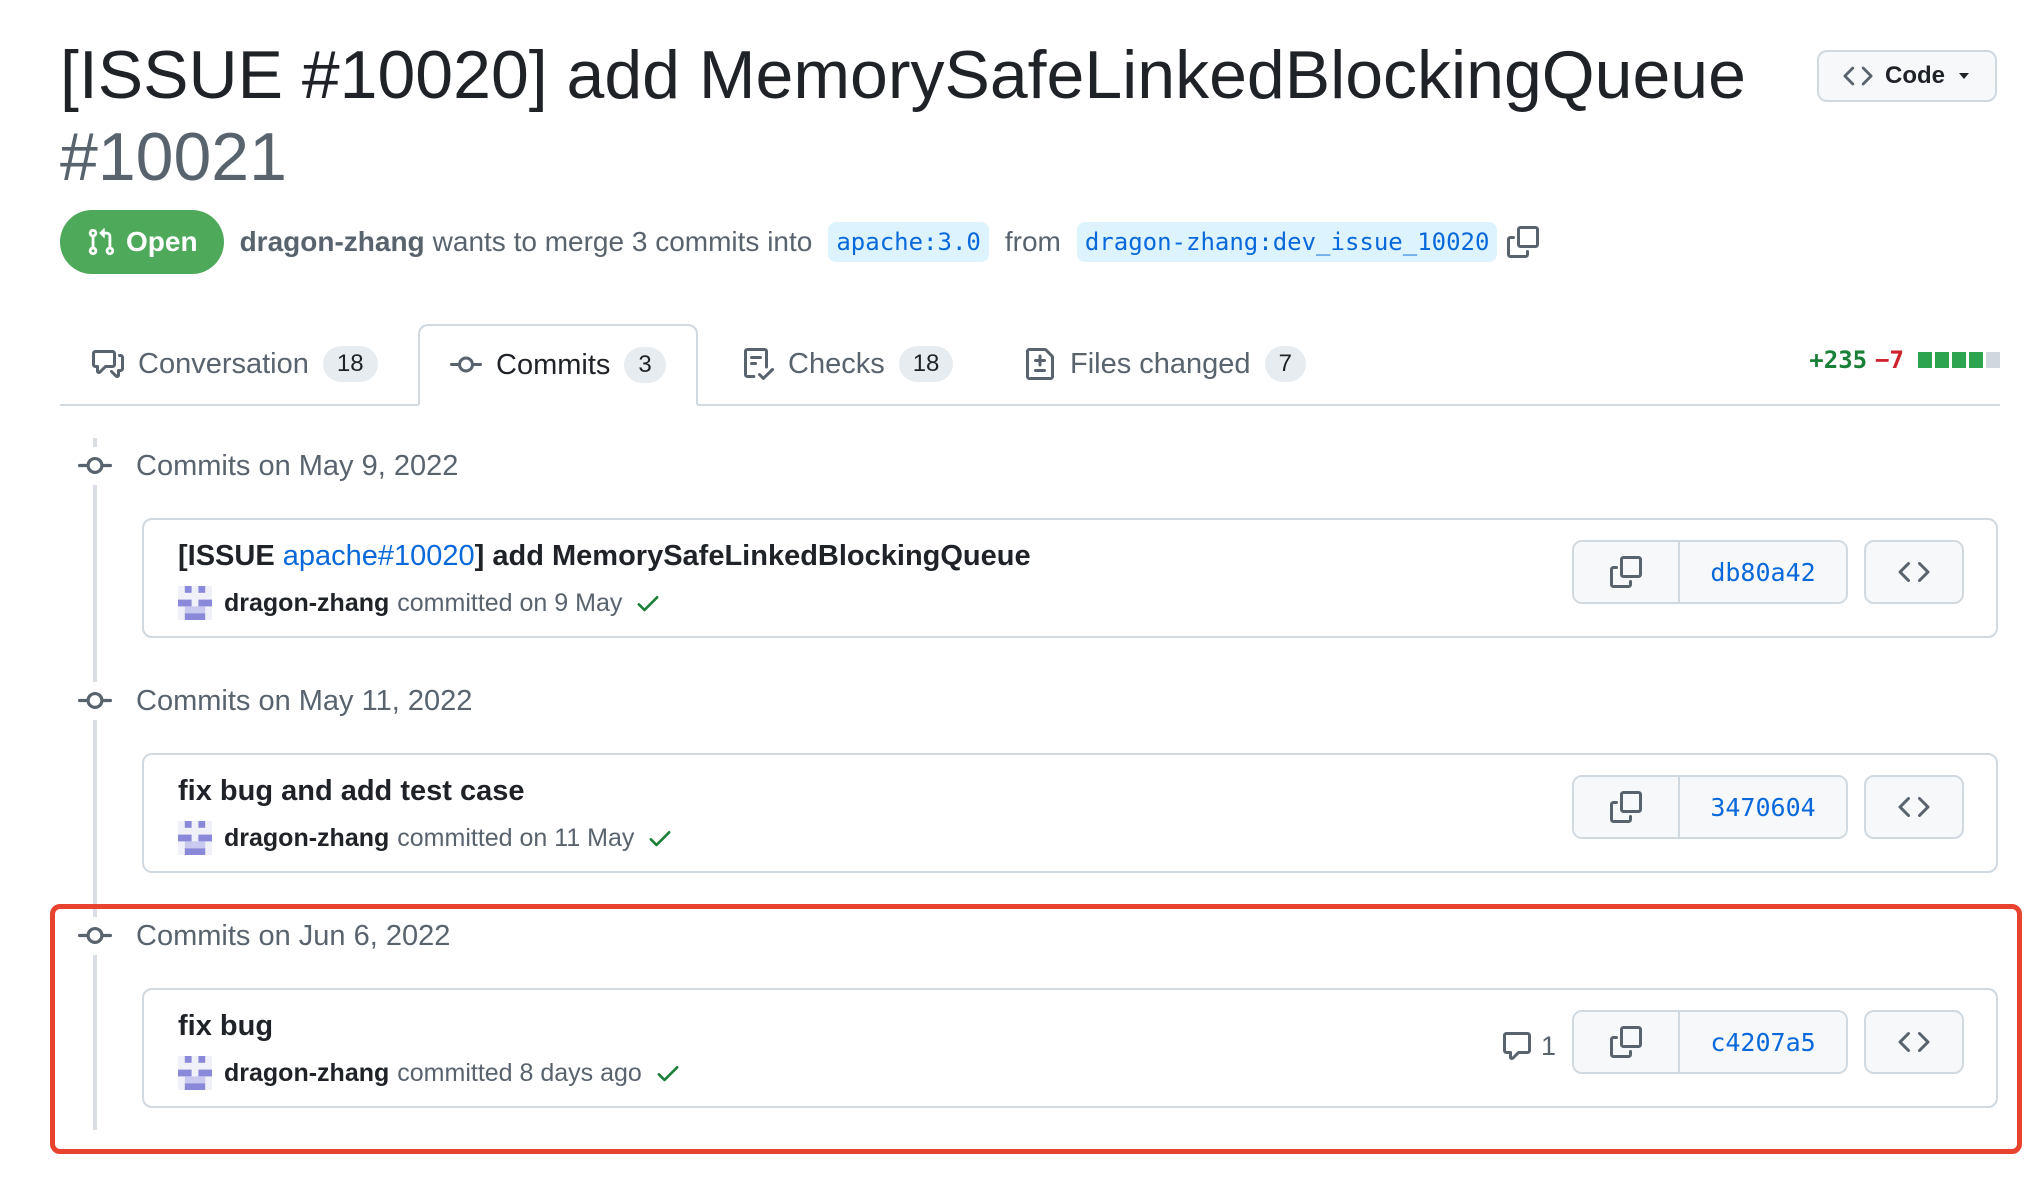  I want to click on triangle-down-icon, so click(1964, 76).